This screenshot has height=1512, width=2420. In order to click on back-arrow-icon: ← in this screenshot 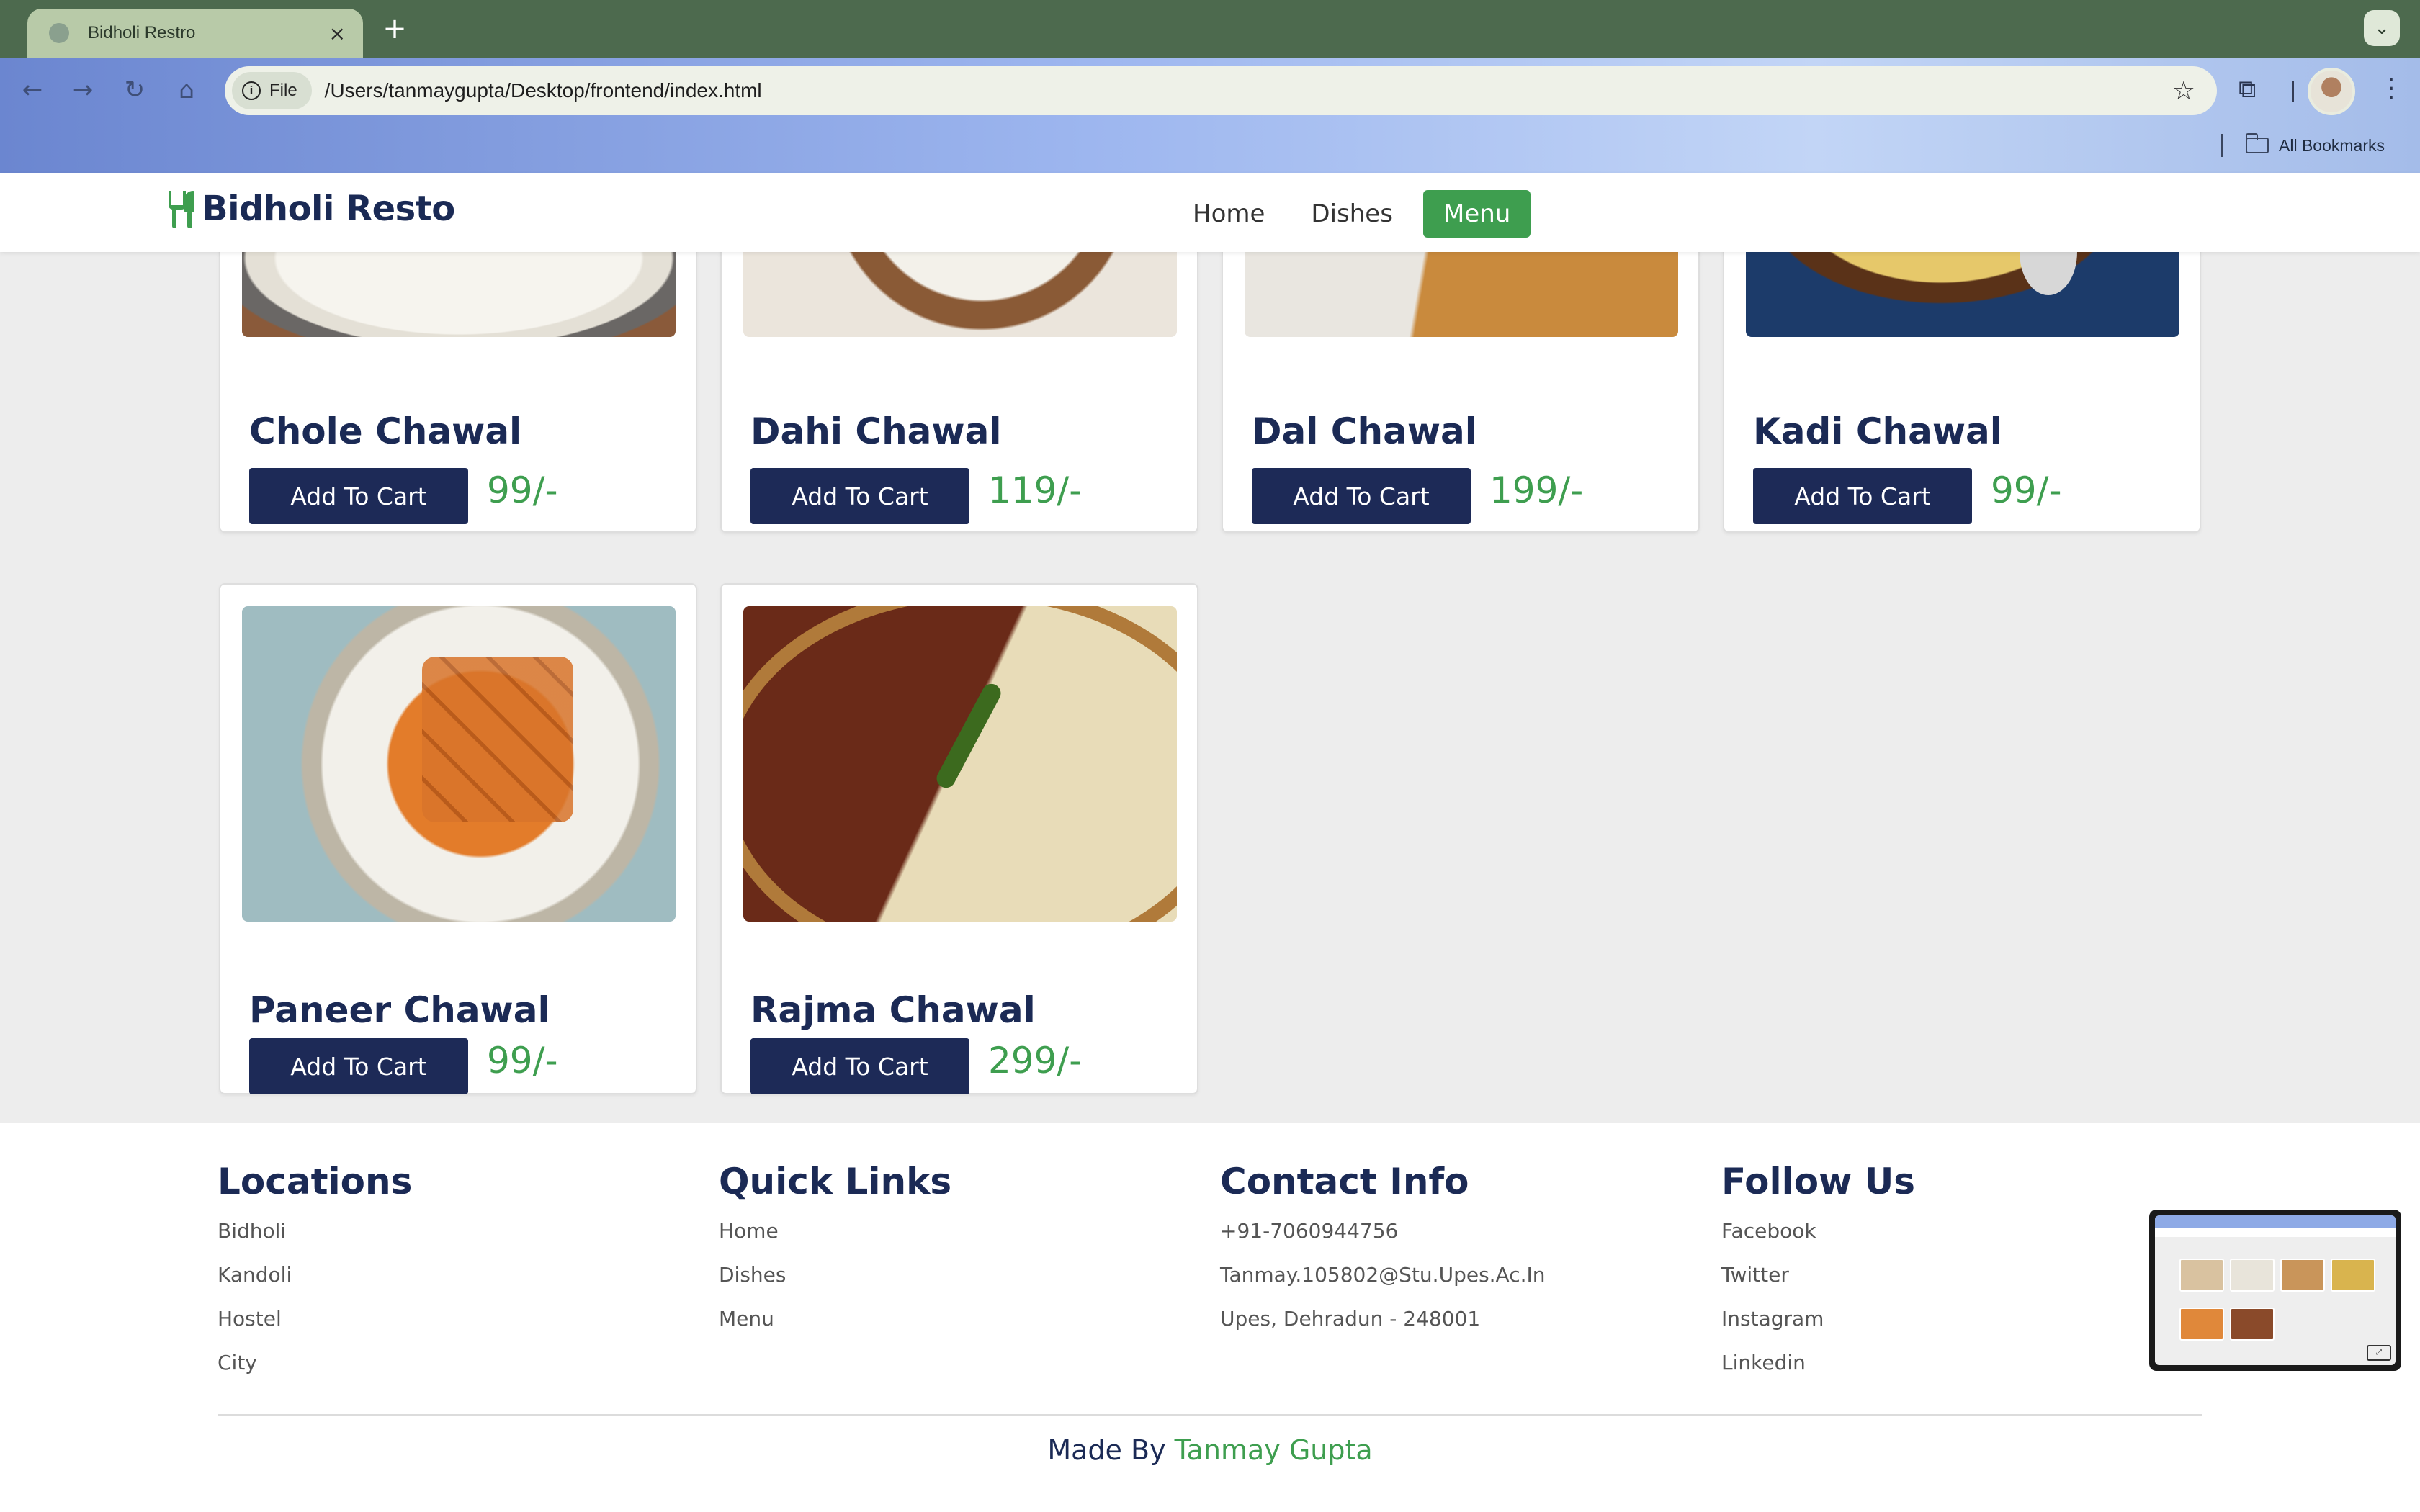, I will do `click(32, 90)`.